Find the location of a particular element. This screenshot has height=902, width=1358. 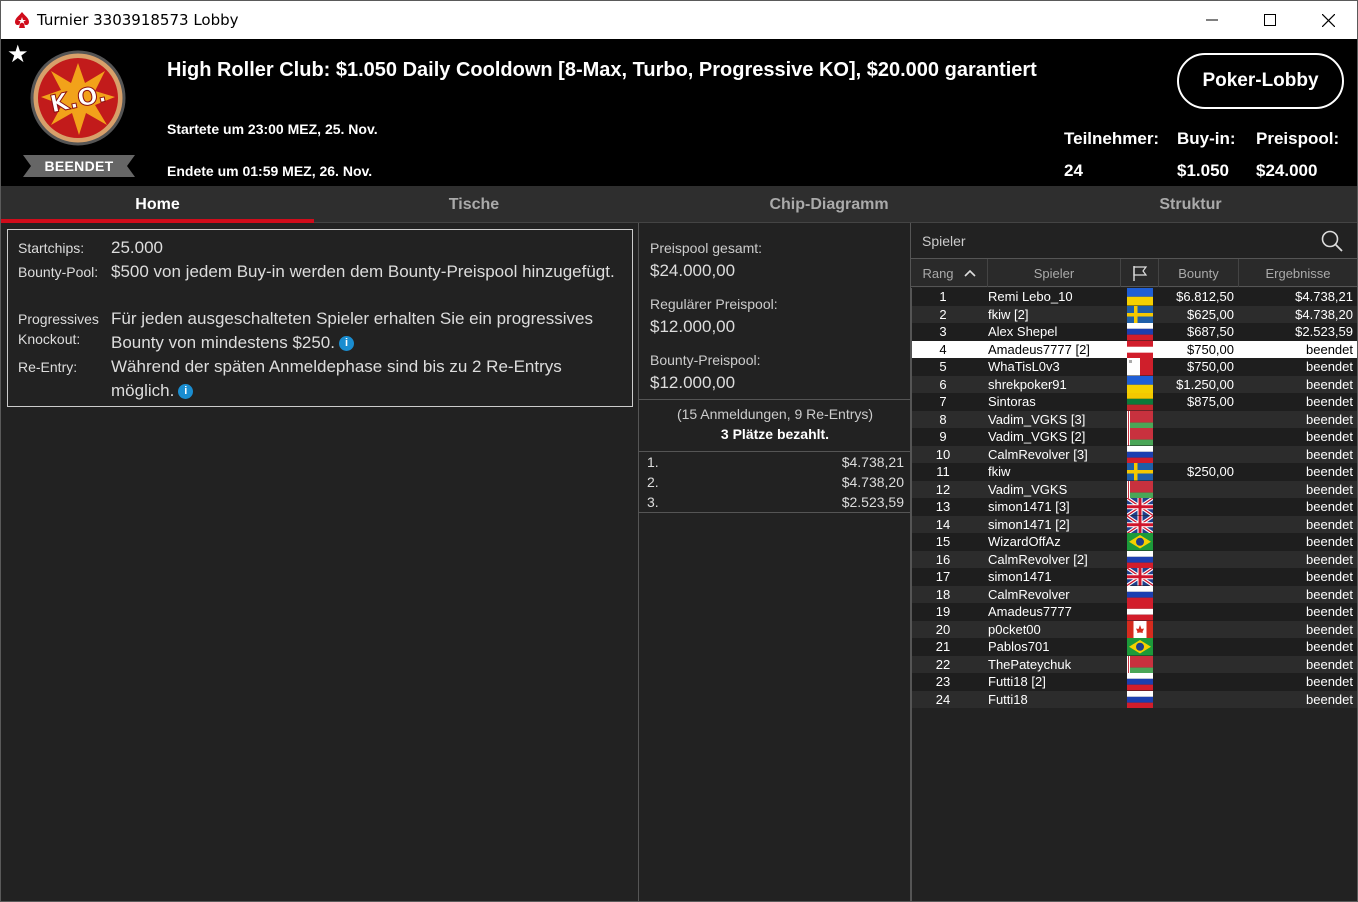

ru-flag-icon is located at coordinates (1140, 699).